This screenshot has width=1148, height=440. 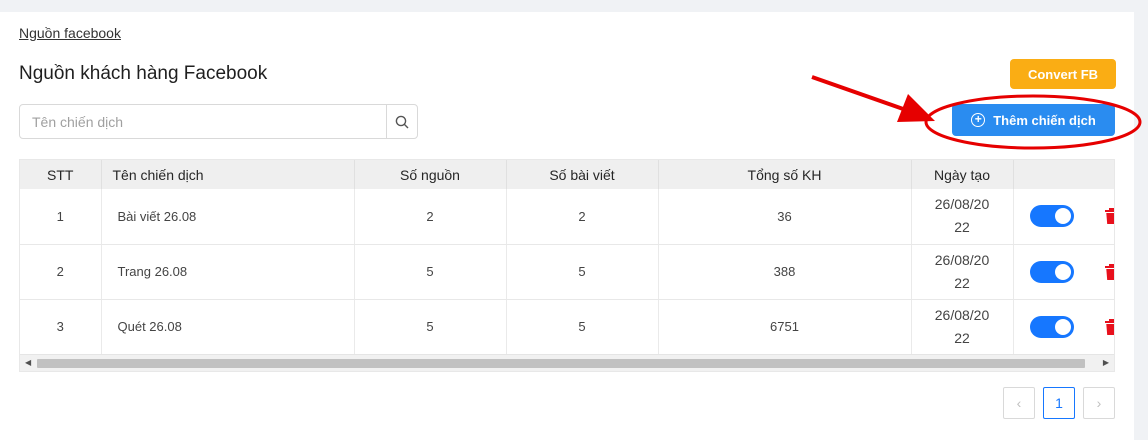 What do you see at coordinates (228, 217) in the screenshot?
I see `cell-campaign-name: Bài viết 26.08` at bounding box center [228, 217].